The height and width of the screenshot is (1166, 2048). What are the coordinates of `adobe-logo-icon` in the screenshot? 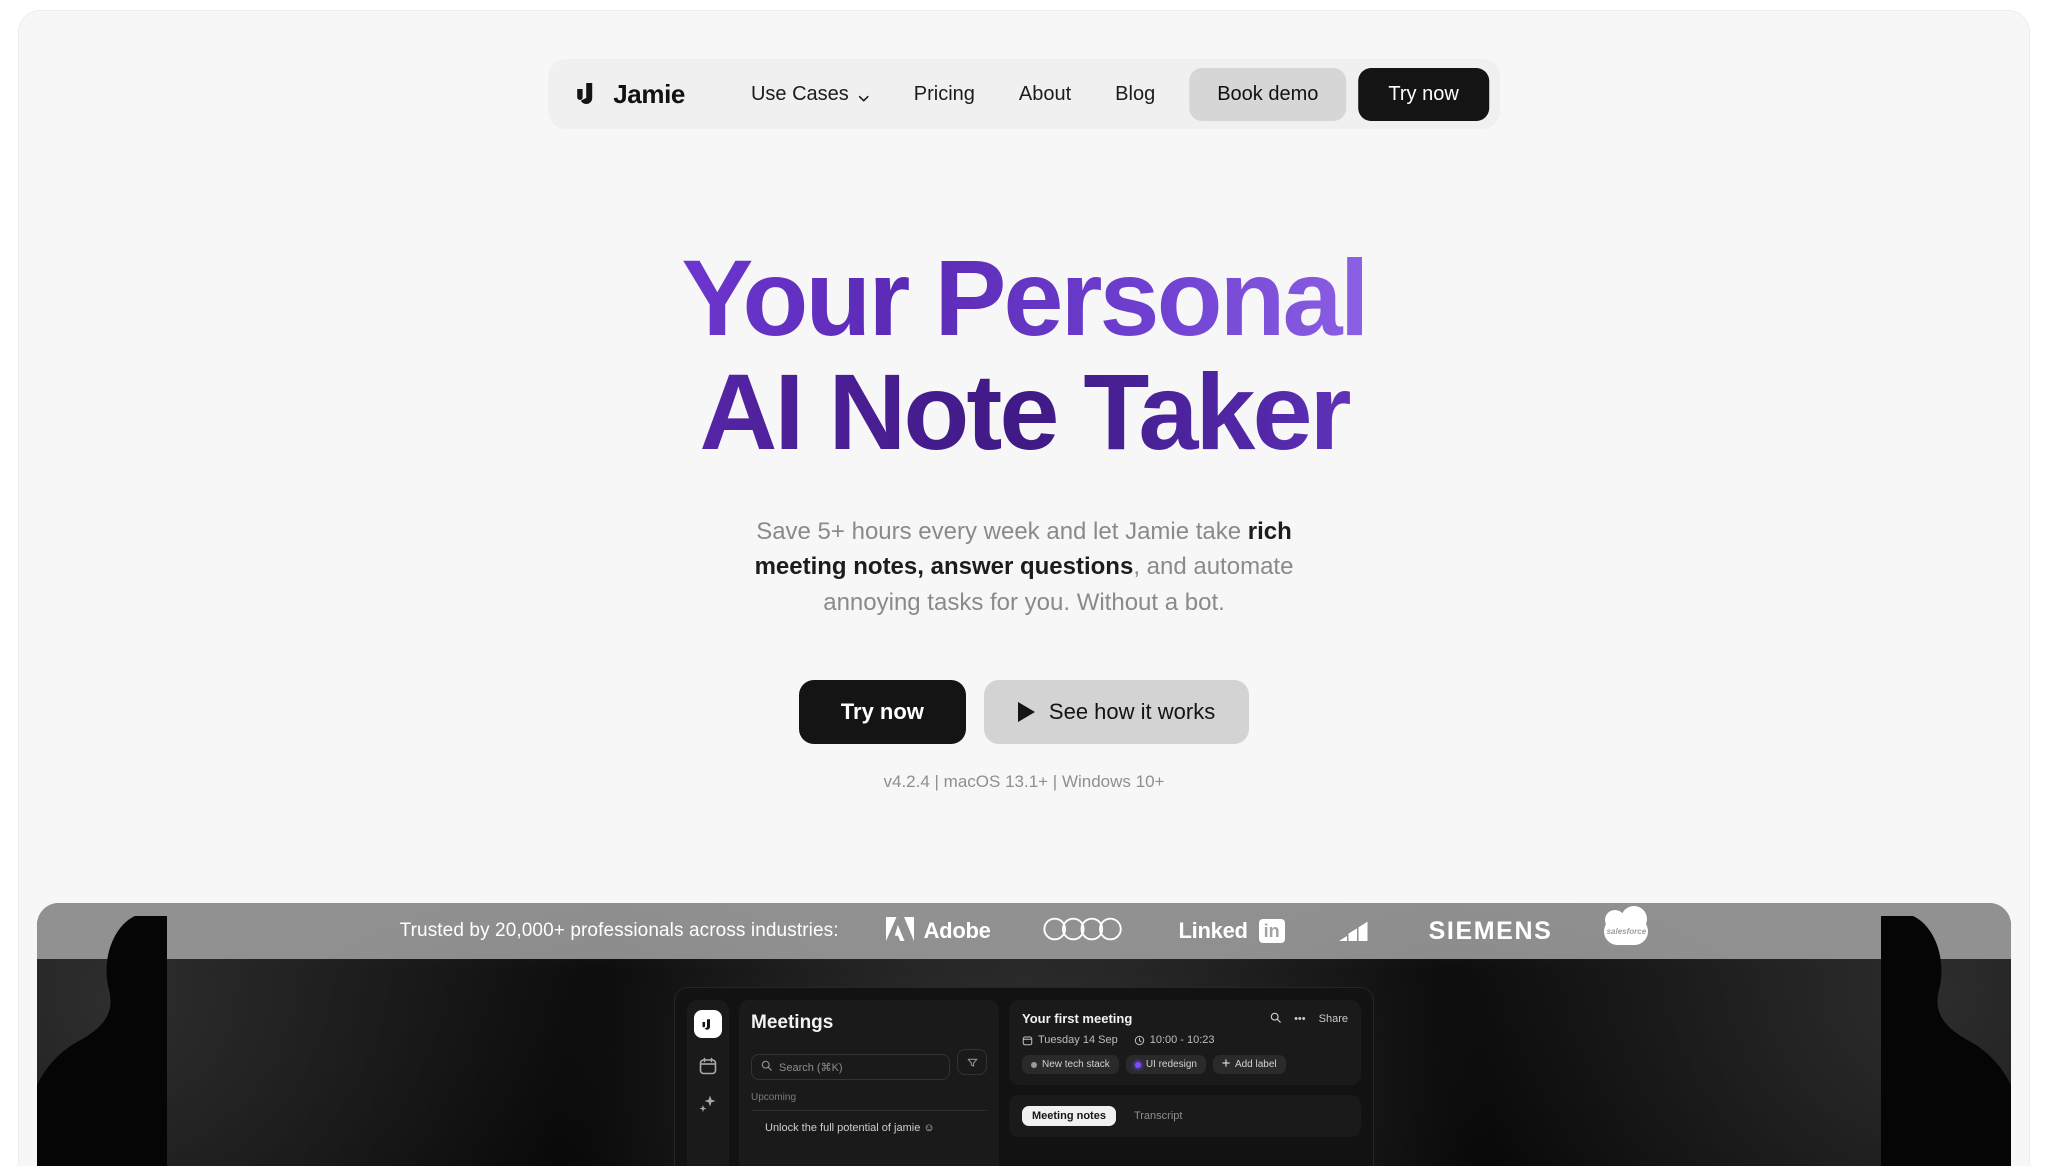 It's located at (900, 931).